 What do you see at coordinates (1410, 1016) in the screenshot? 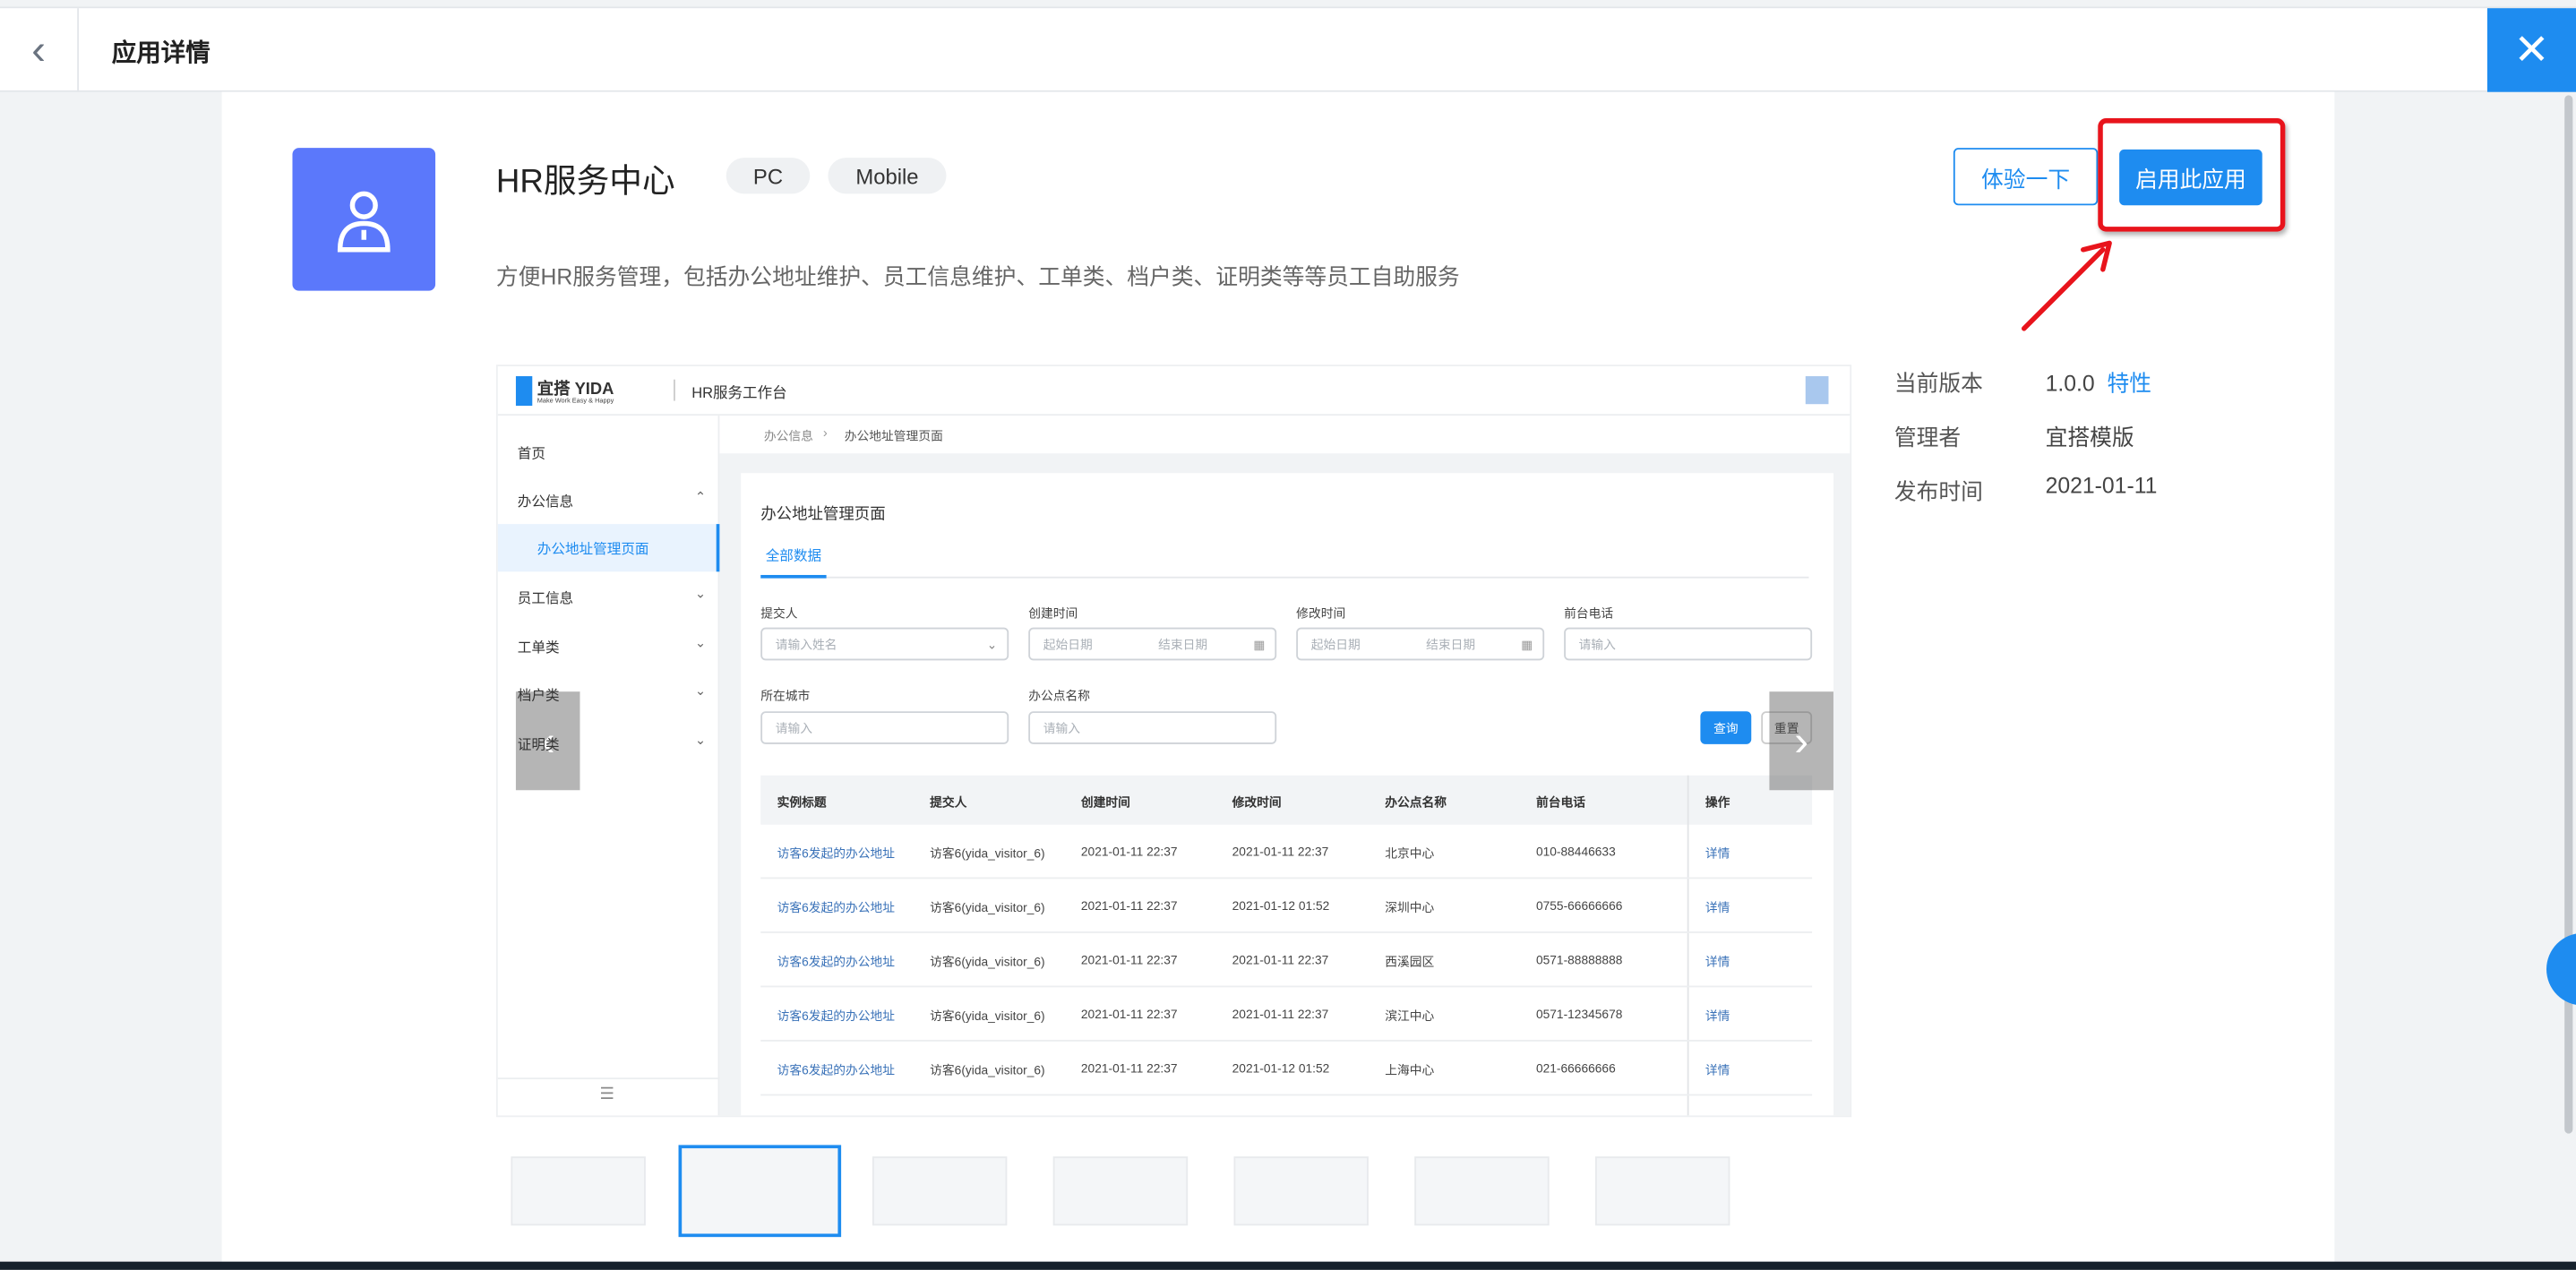
I see `table-cell: 滨江中心` at bounding box center [1410, 1016].